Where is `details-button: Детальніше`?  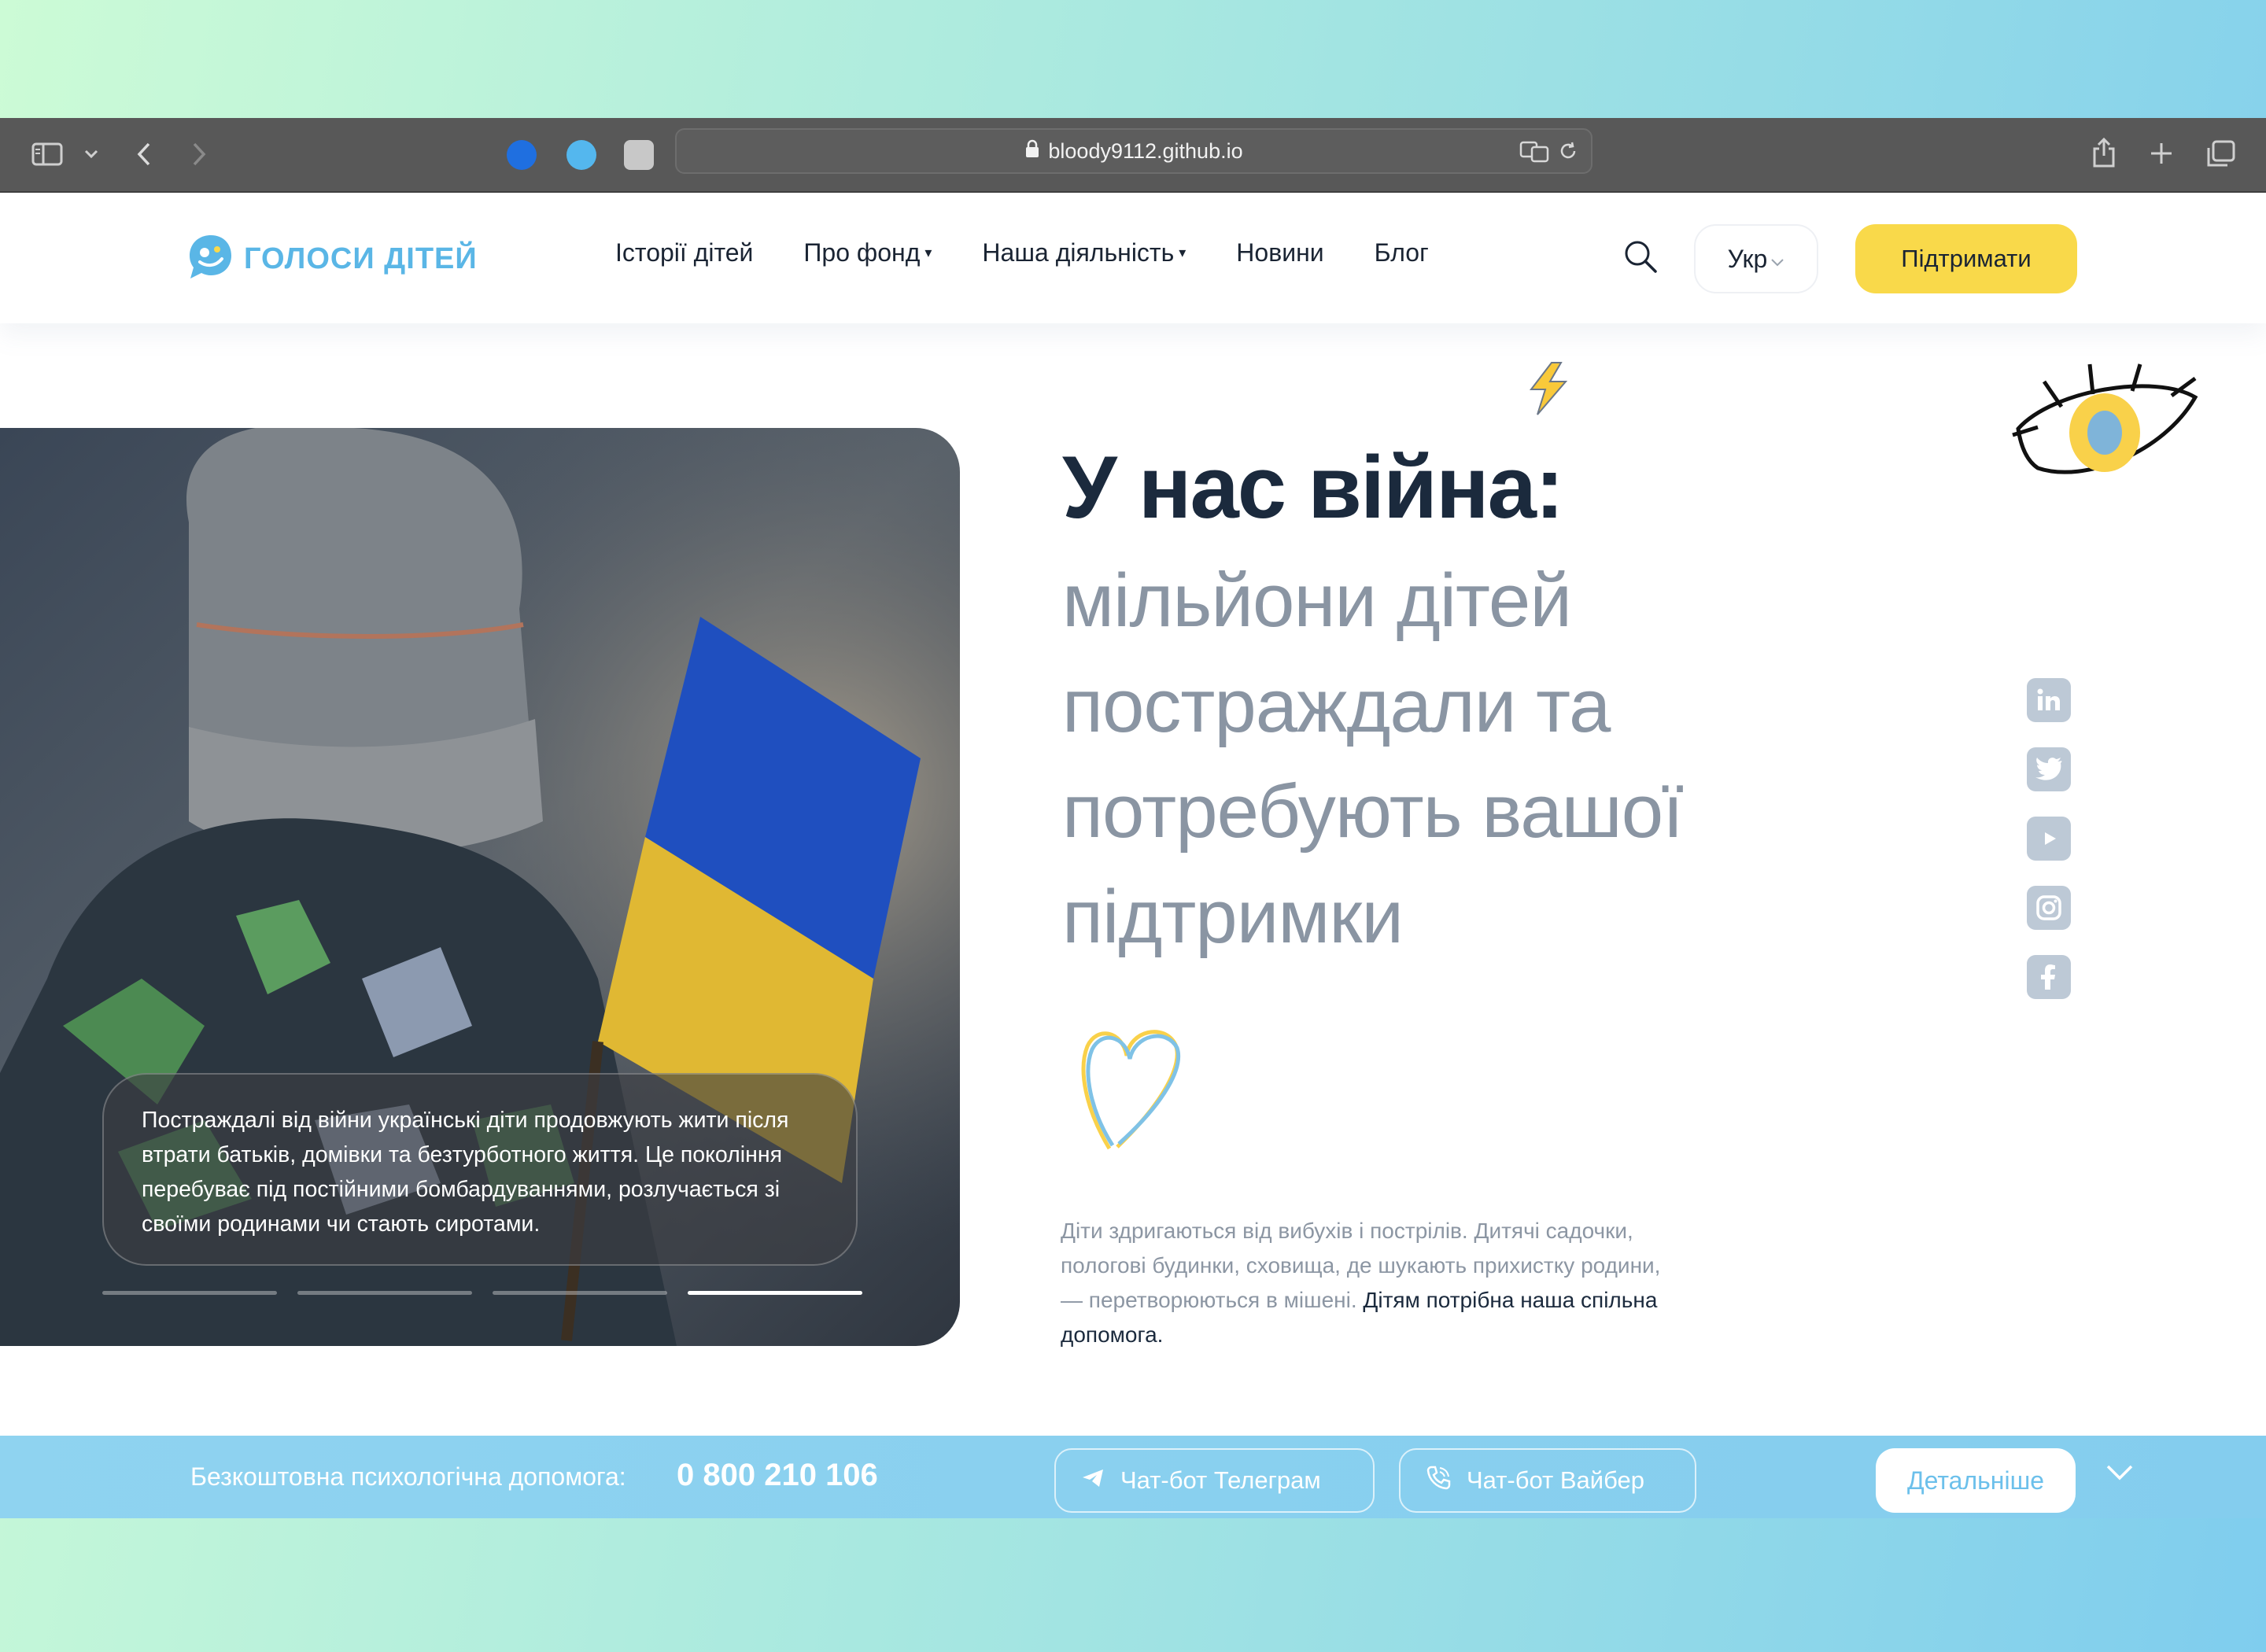 details-button: Детальніше is located at coordinates (1976, 1480).